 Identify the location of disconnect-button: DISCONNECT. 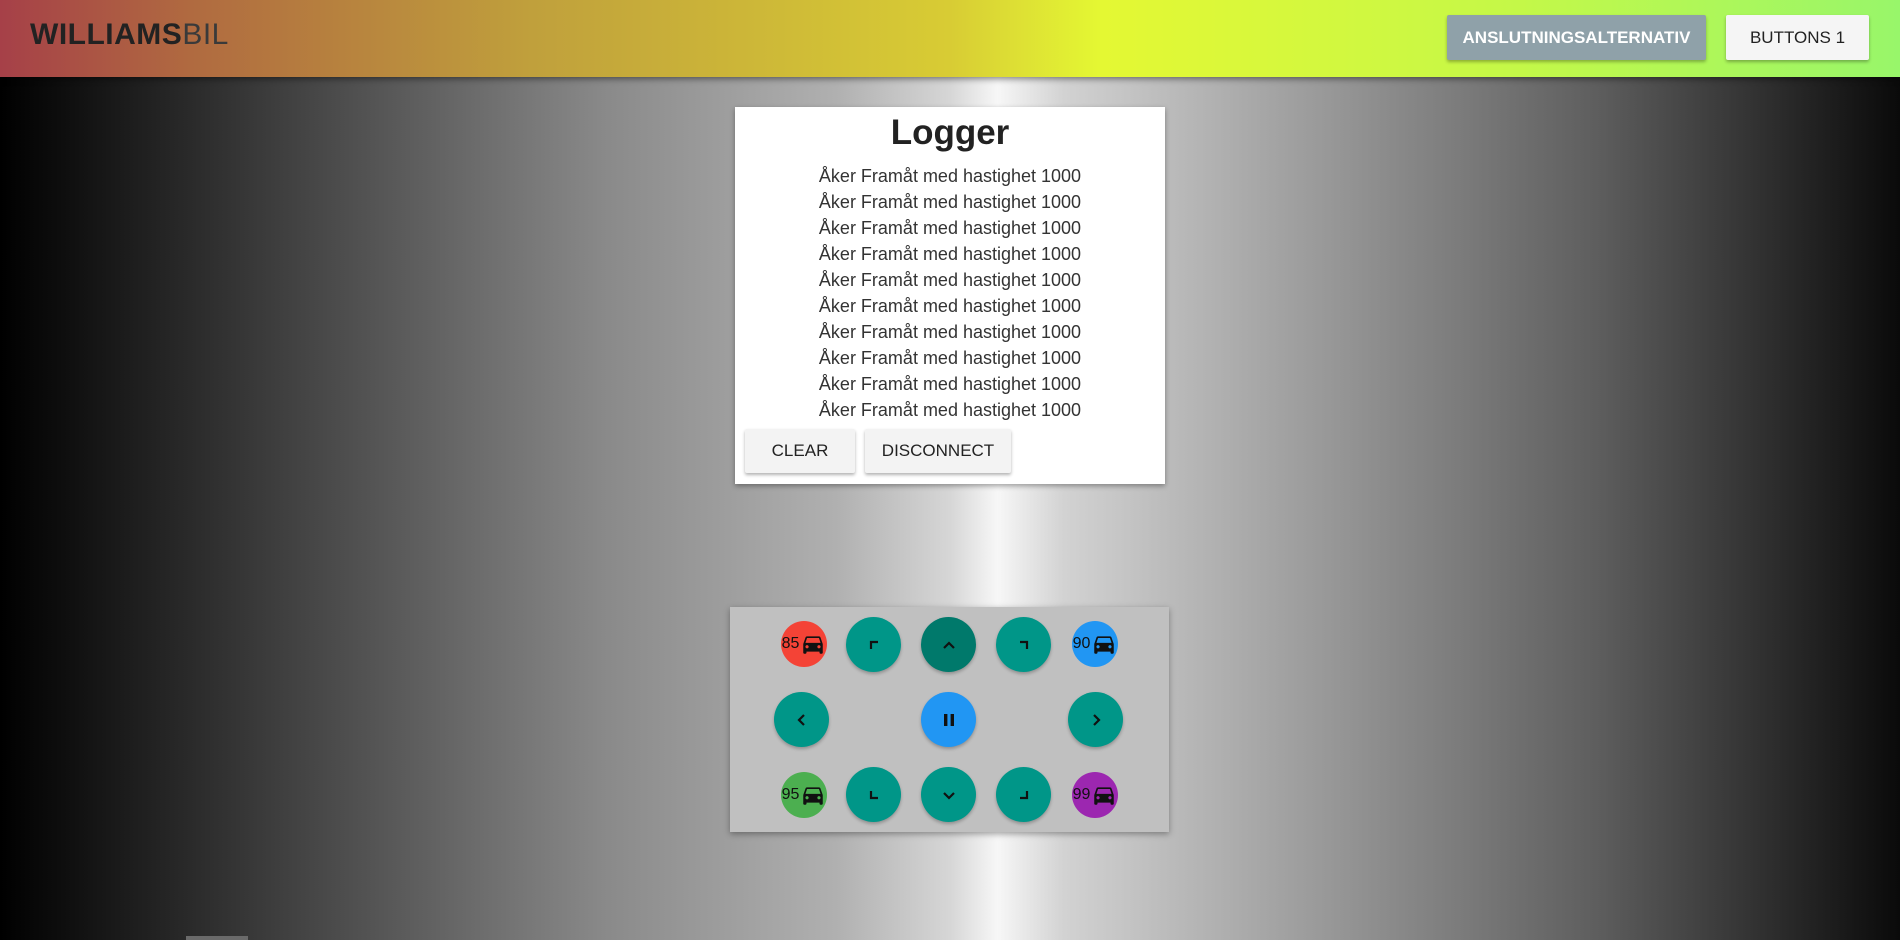
(938, 451).